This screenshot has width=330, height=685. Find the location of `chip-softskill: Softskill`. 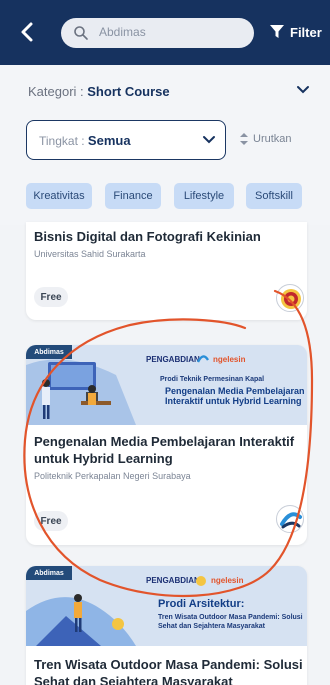

chip-softskill: Softskill is located at coordinates (274, 196).